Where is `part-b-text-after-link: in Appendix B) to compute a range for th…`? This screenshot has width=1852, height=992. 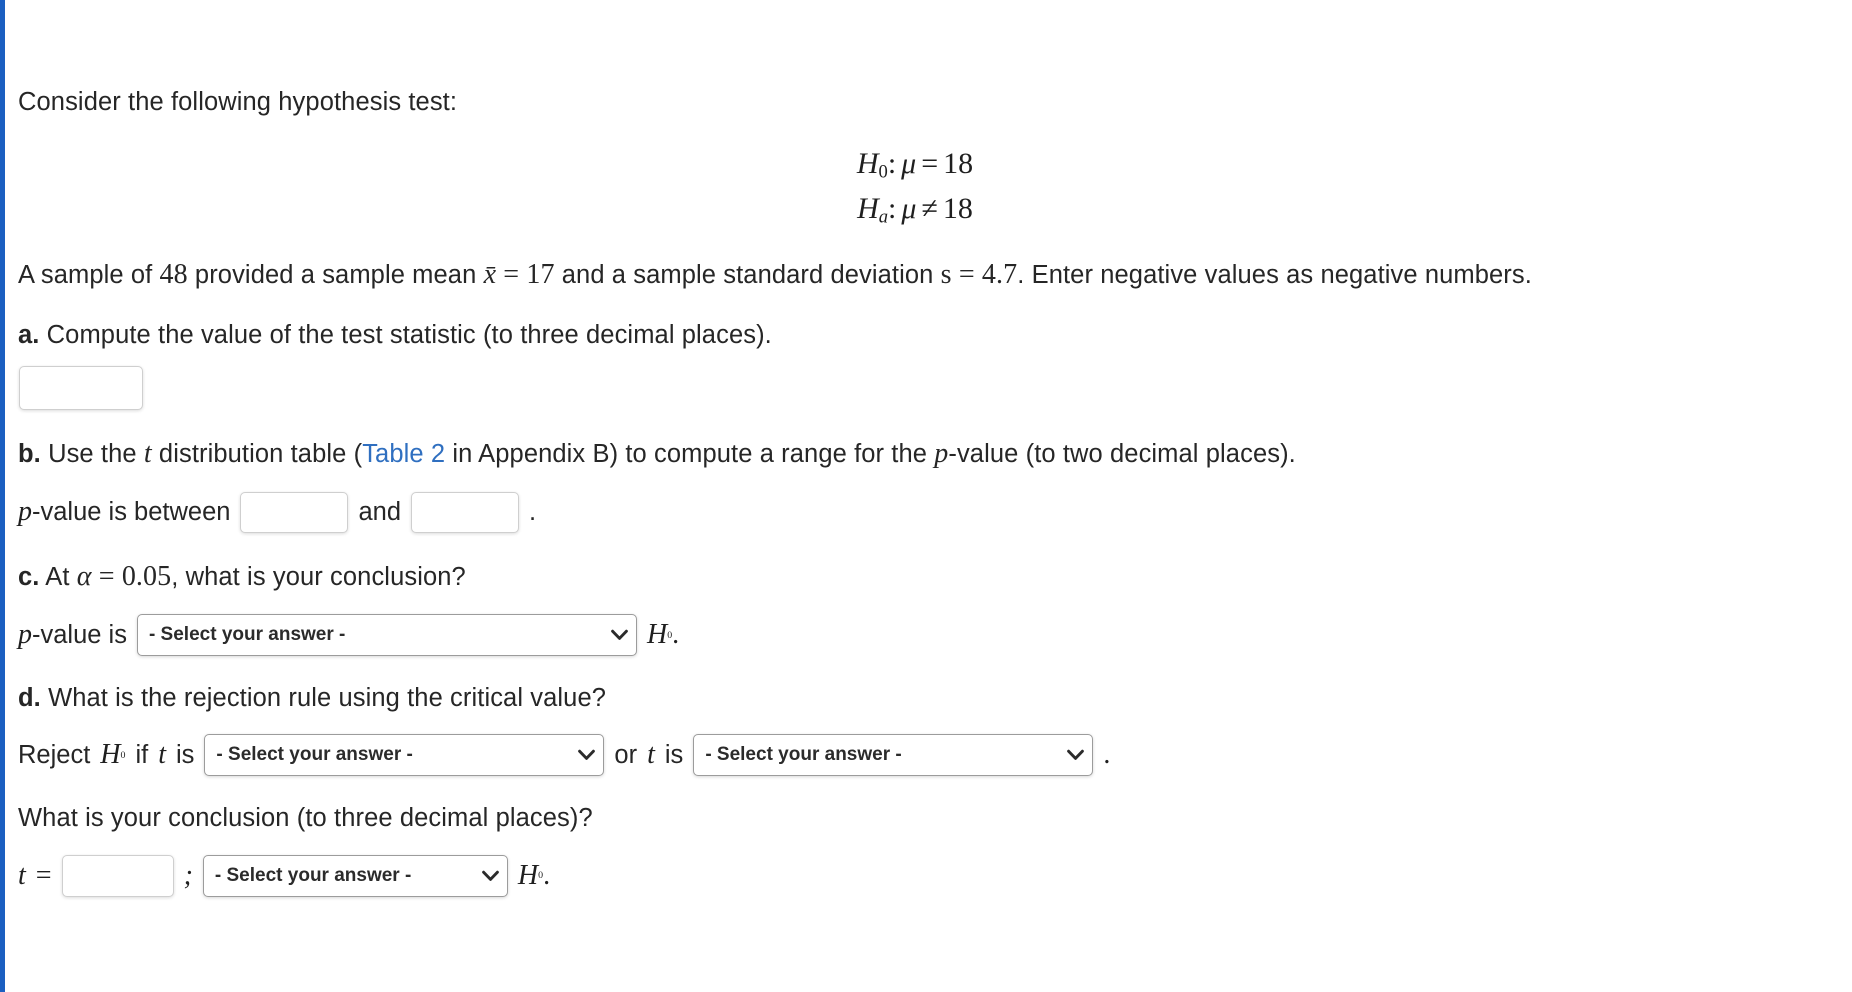
part-b-text-after-link: in Appendix B) to compute a range for th… is located at coordinates (690, 453).